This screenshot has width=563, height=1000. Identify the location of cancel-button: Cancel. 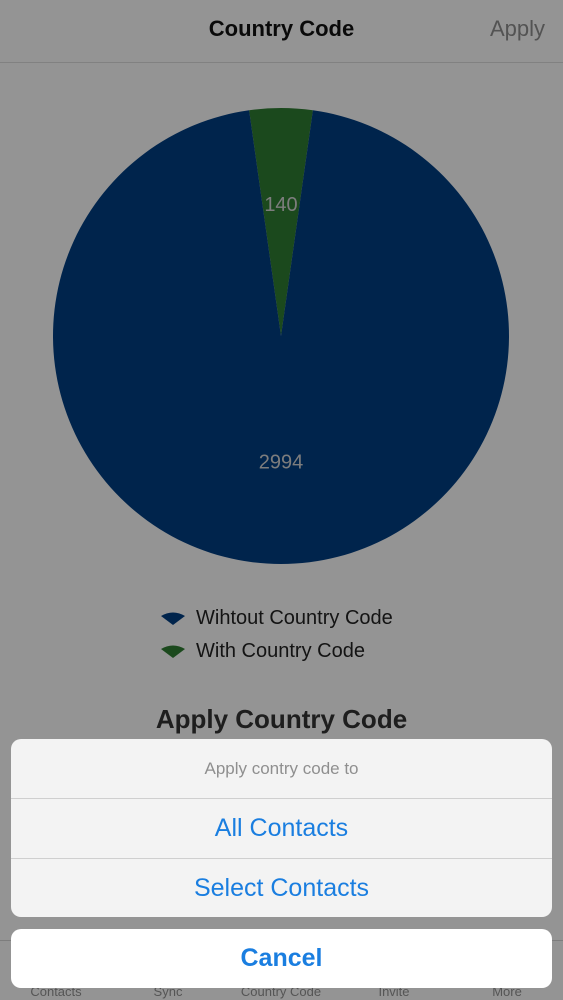
(281, 958).